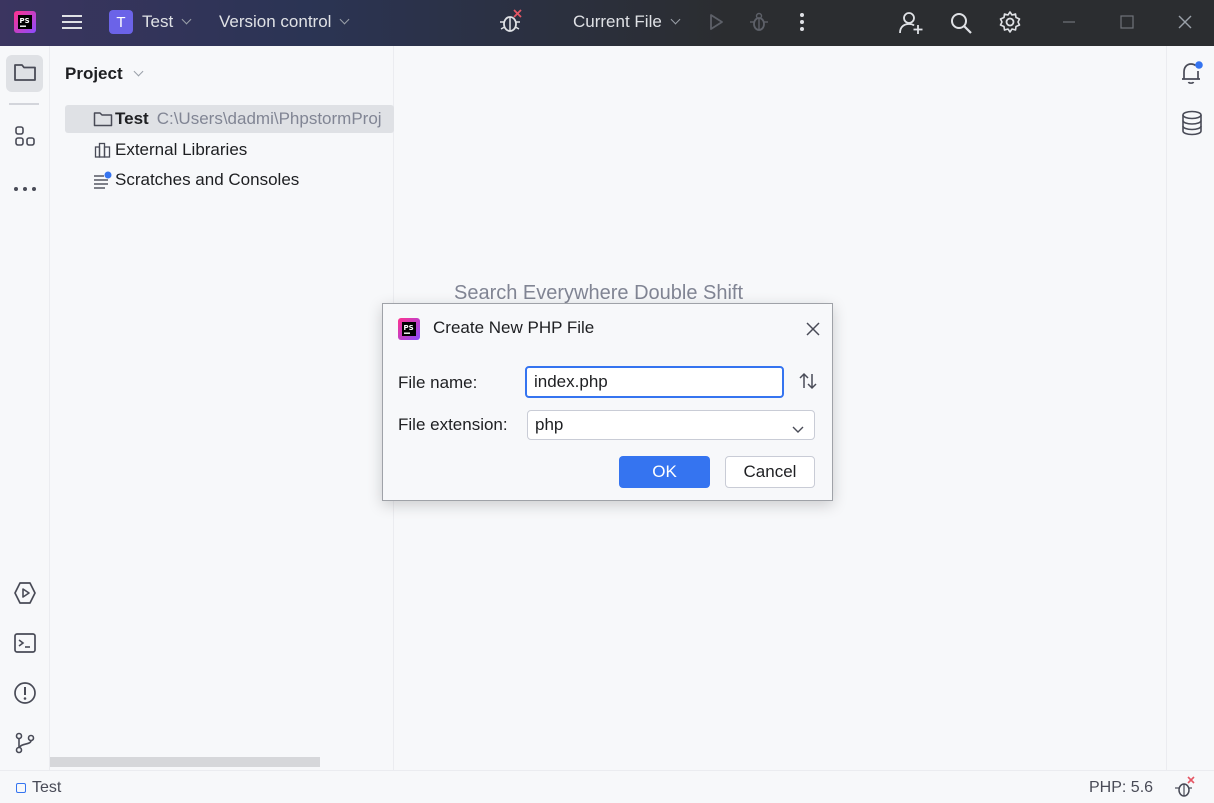  Describe the element at coordinates (207, 179) in the screenshot. I see `tree-item-label: Scratches and Consoles` at that location.